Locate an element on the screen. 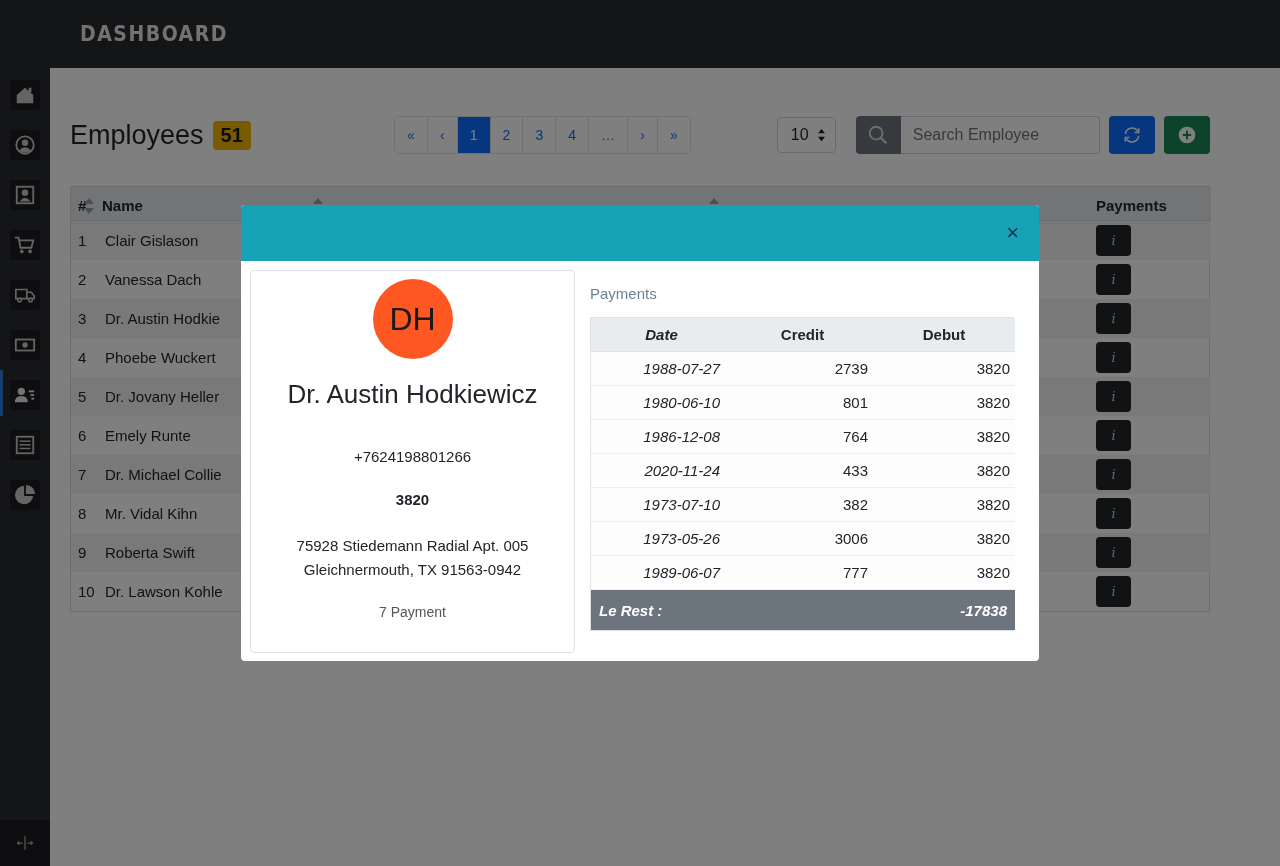 The height and width of the screenshot is (866, 1280). payment-count: 7 Payment is located at coordinates (412, 612).